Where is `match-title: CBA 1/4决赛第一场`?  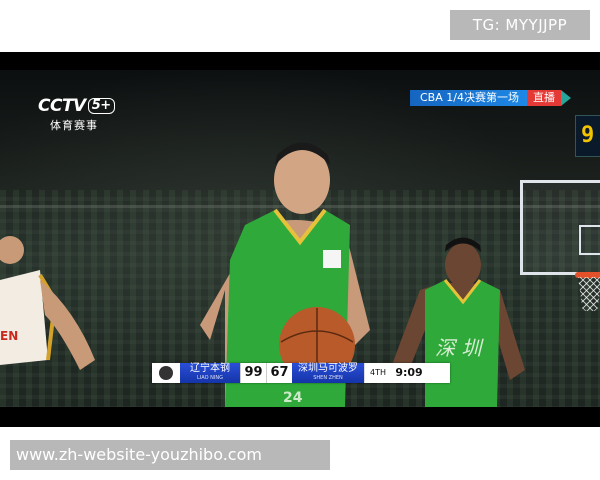 match-title: CBA 1/4决赛第一场 is located at coordinates (468, 98).